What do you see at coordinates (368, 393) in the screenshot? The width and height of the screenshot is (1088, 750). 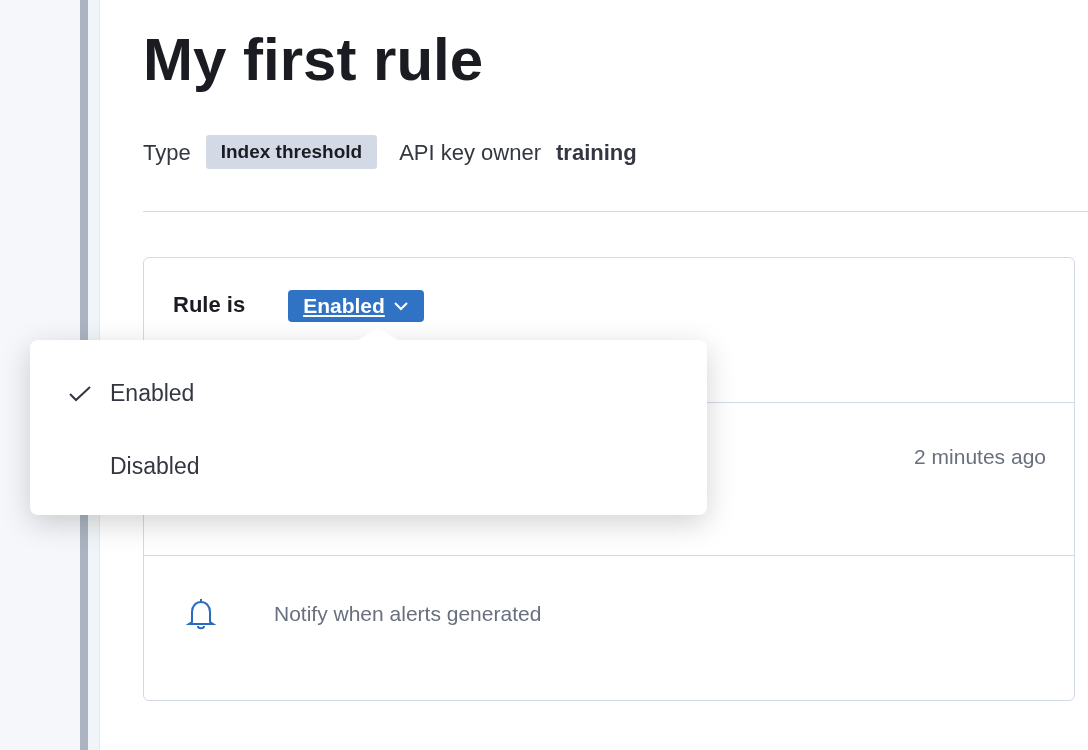 I see `menu-option: Enabled` at bounding box center [368, 393].